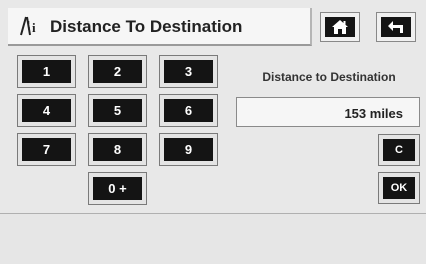 This screenshot has width=426, height=264. Describe the element at coordinates (28, 26) in the screenshot. I see `road-distance-icon: i` at that location.